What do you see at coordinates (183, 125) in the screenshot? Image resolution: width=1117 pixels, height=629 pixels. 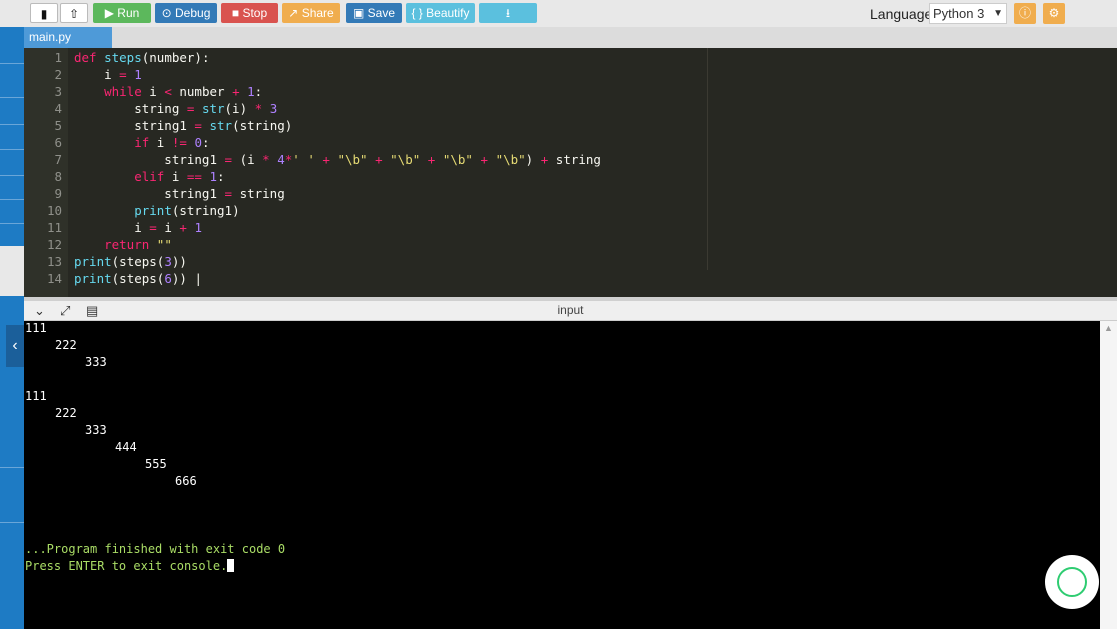 I see `code-line: string1 = str(string)` at bounding box center [183, 125].